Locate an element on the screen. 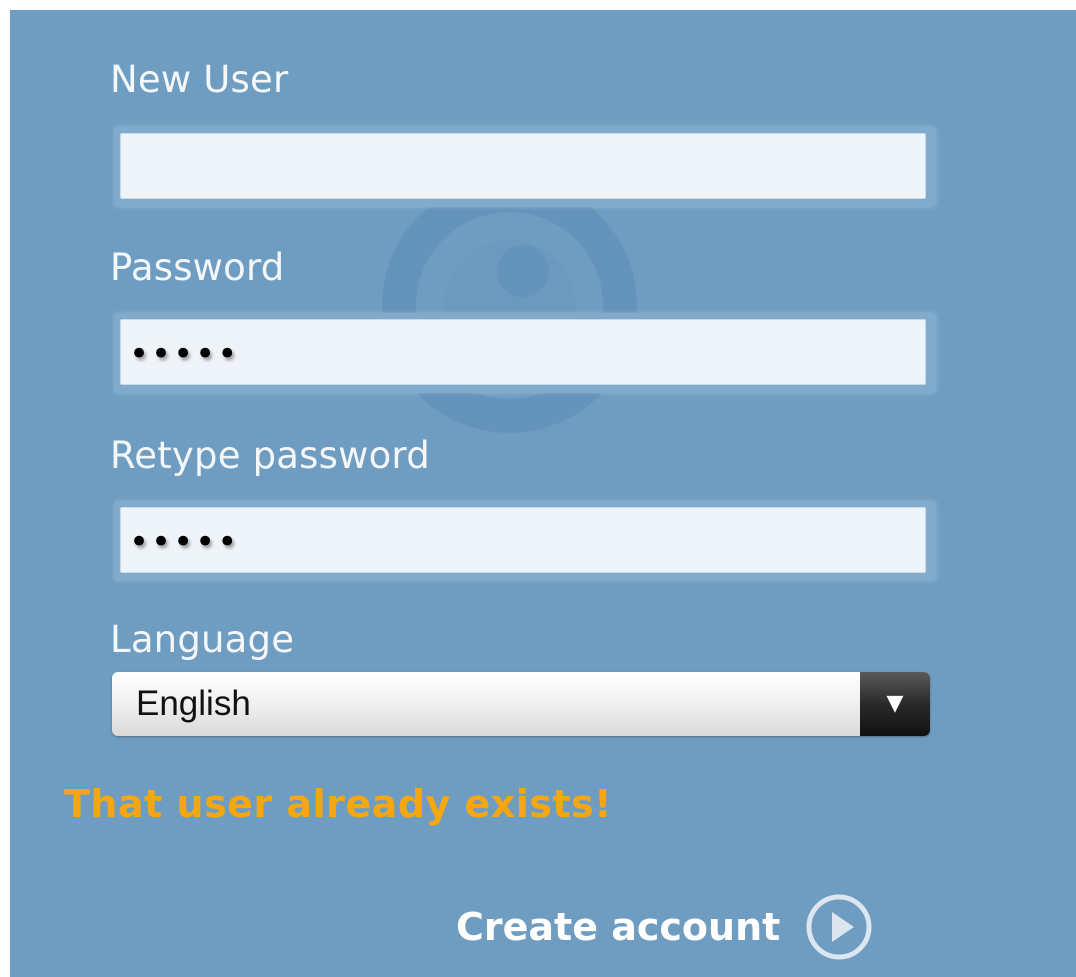  new-user-input is located at coordinates (523, 166).